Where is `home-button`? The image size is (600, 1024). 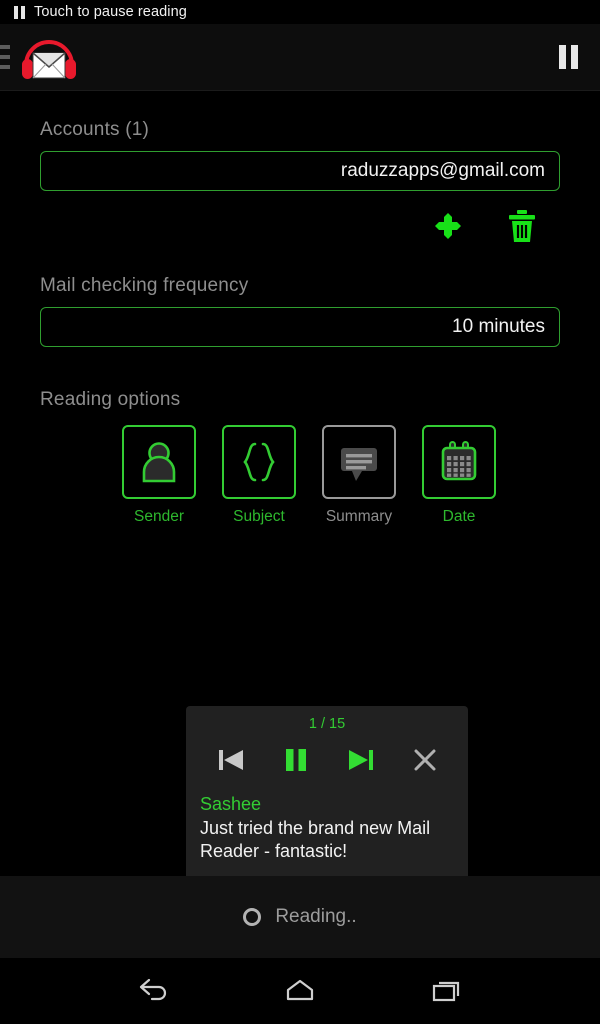 home-button is located at coordinates (300, 991).